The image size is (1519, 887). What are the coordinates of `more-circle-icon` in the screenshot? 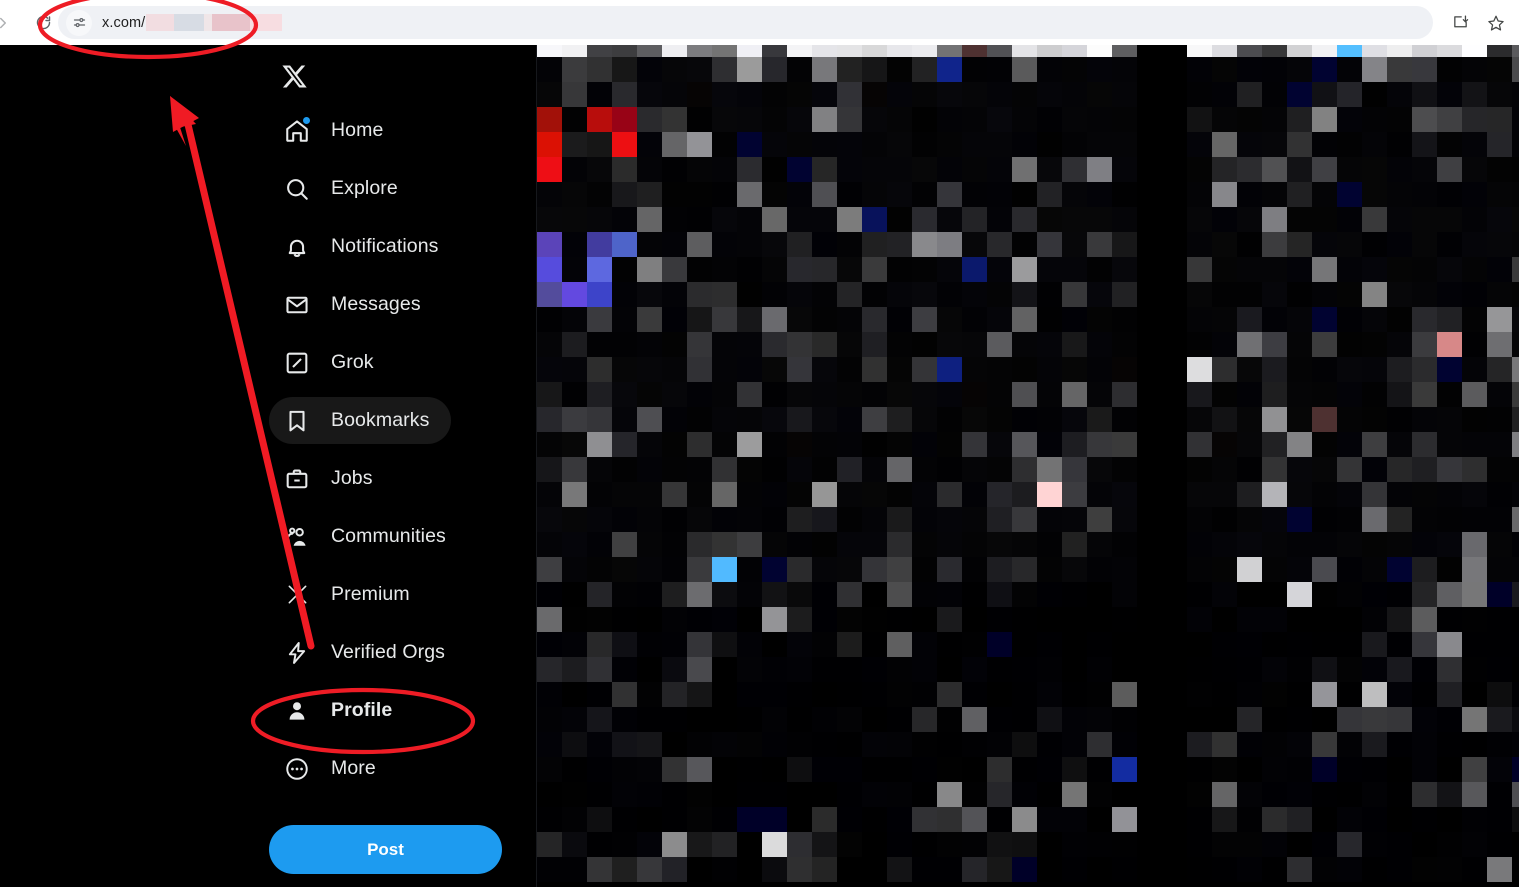 It's located at (297, 769).